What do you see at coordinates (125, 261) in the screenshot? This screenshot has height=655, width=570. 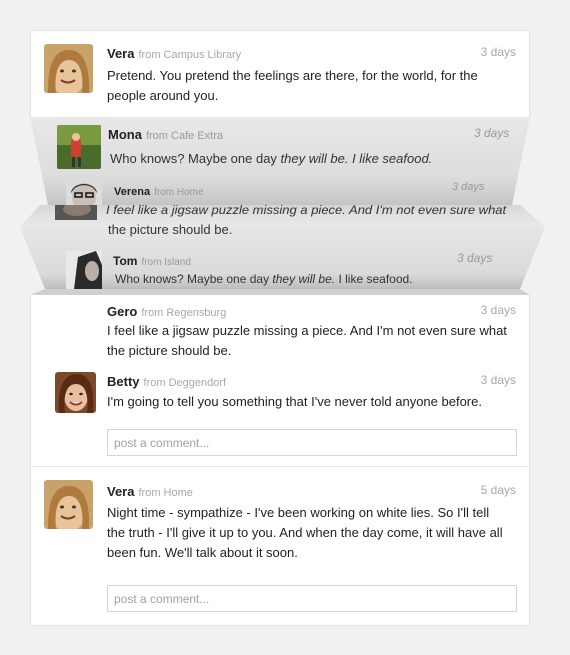 I see `tom-author: Tom` at bounding box center [125, 261].